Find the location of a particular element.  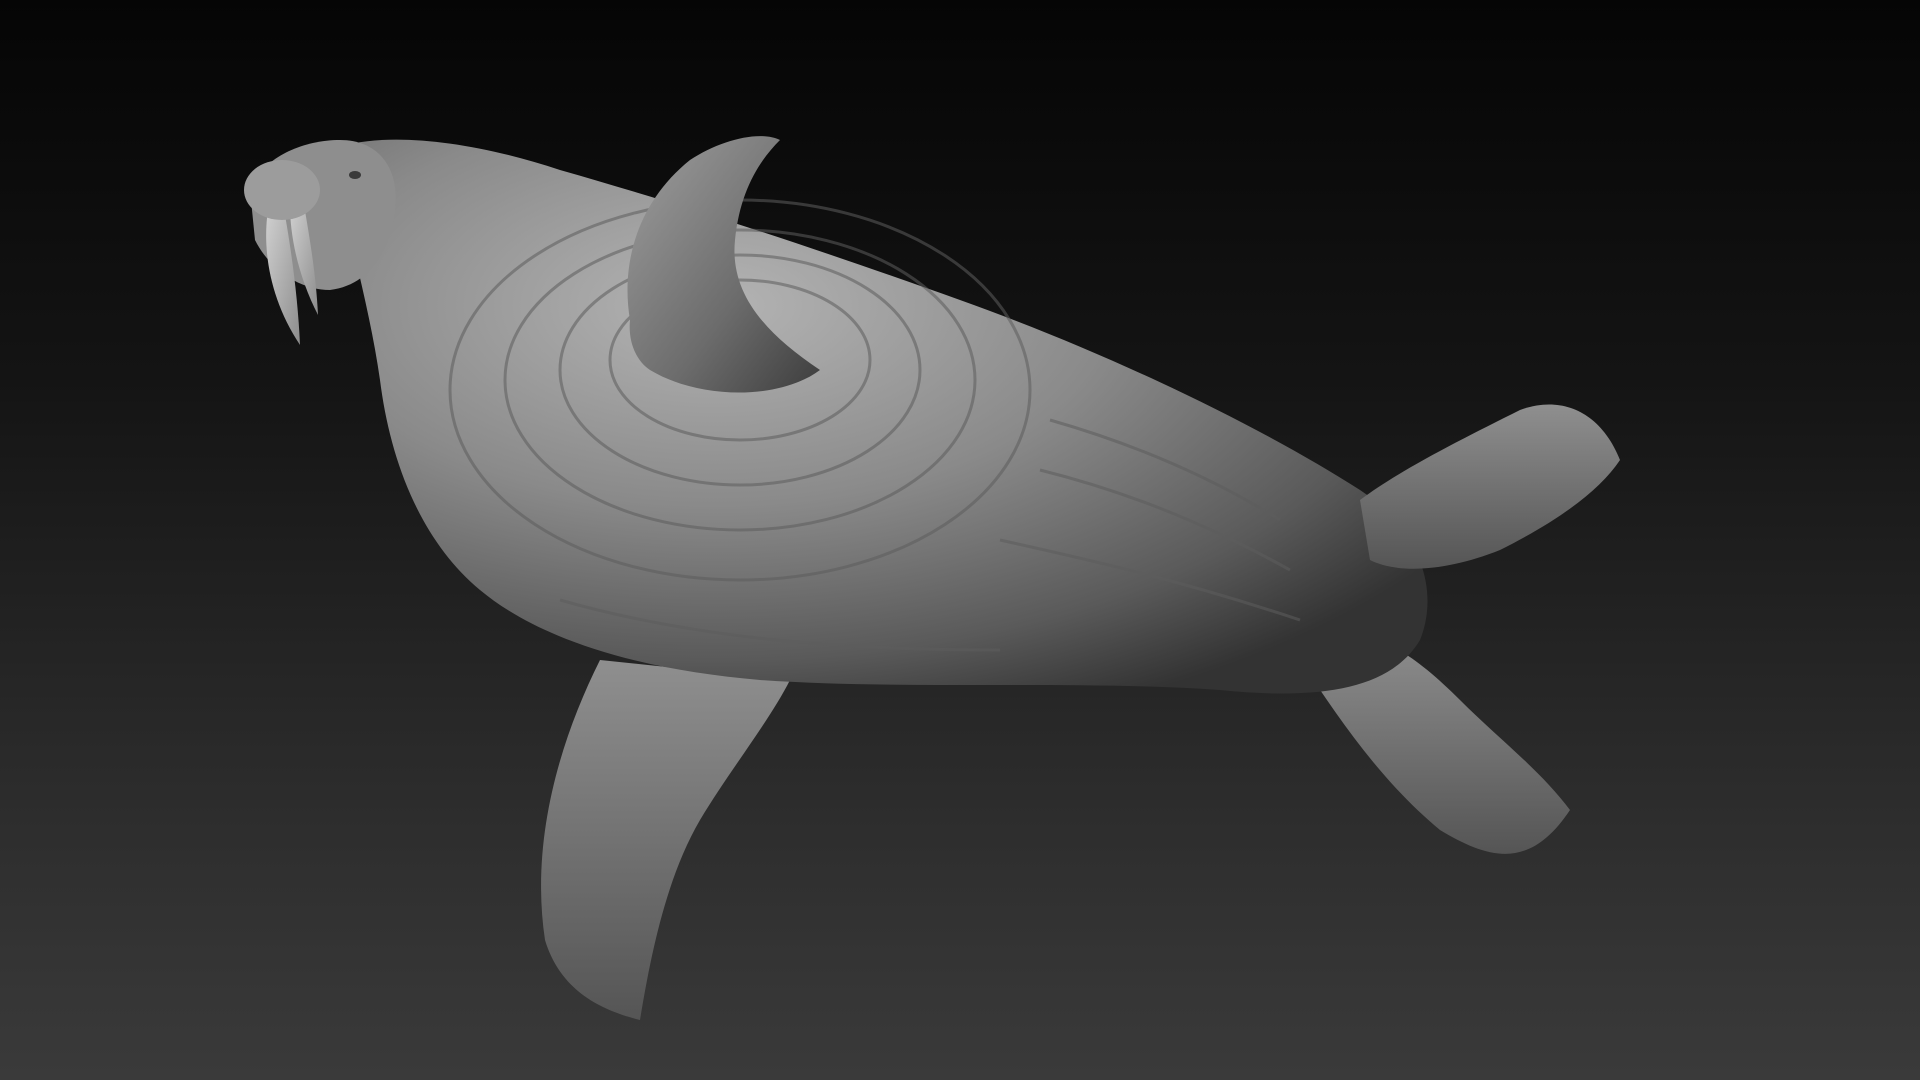

snout is located at coordinates (282, 190).